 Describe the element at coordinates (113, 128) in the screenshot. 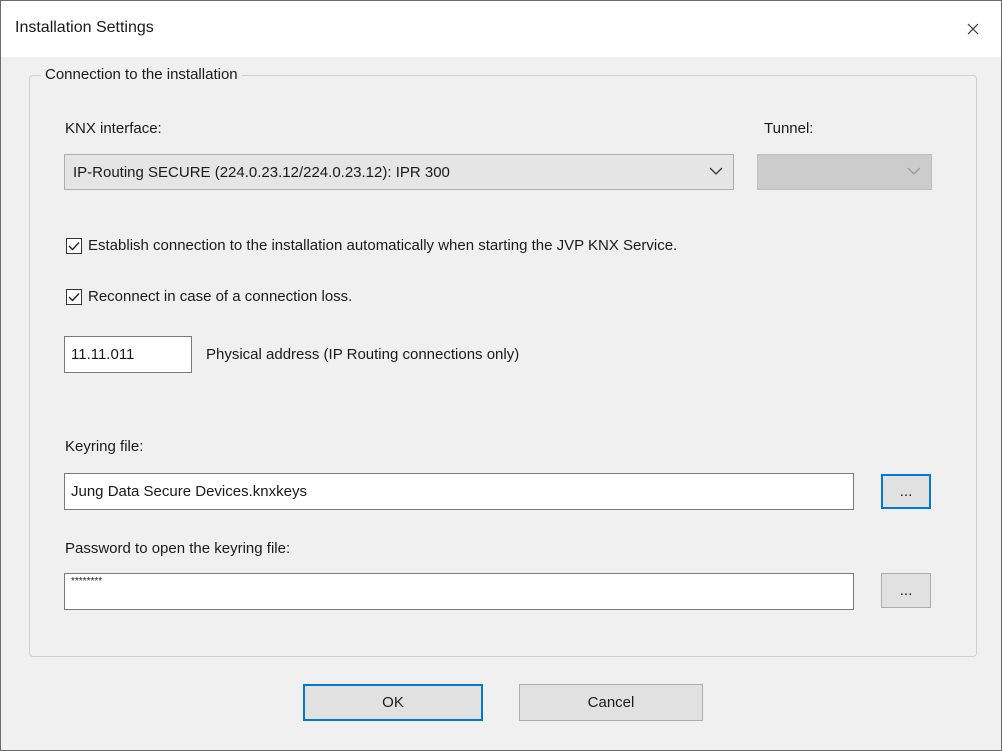

I see `knx-interface-label: KNX interface:` at that location.